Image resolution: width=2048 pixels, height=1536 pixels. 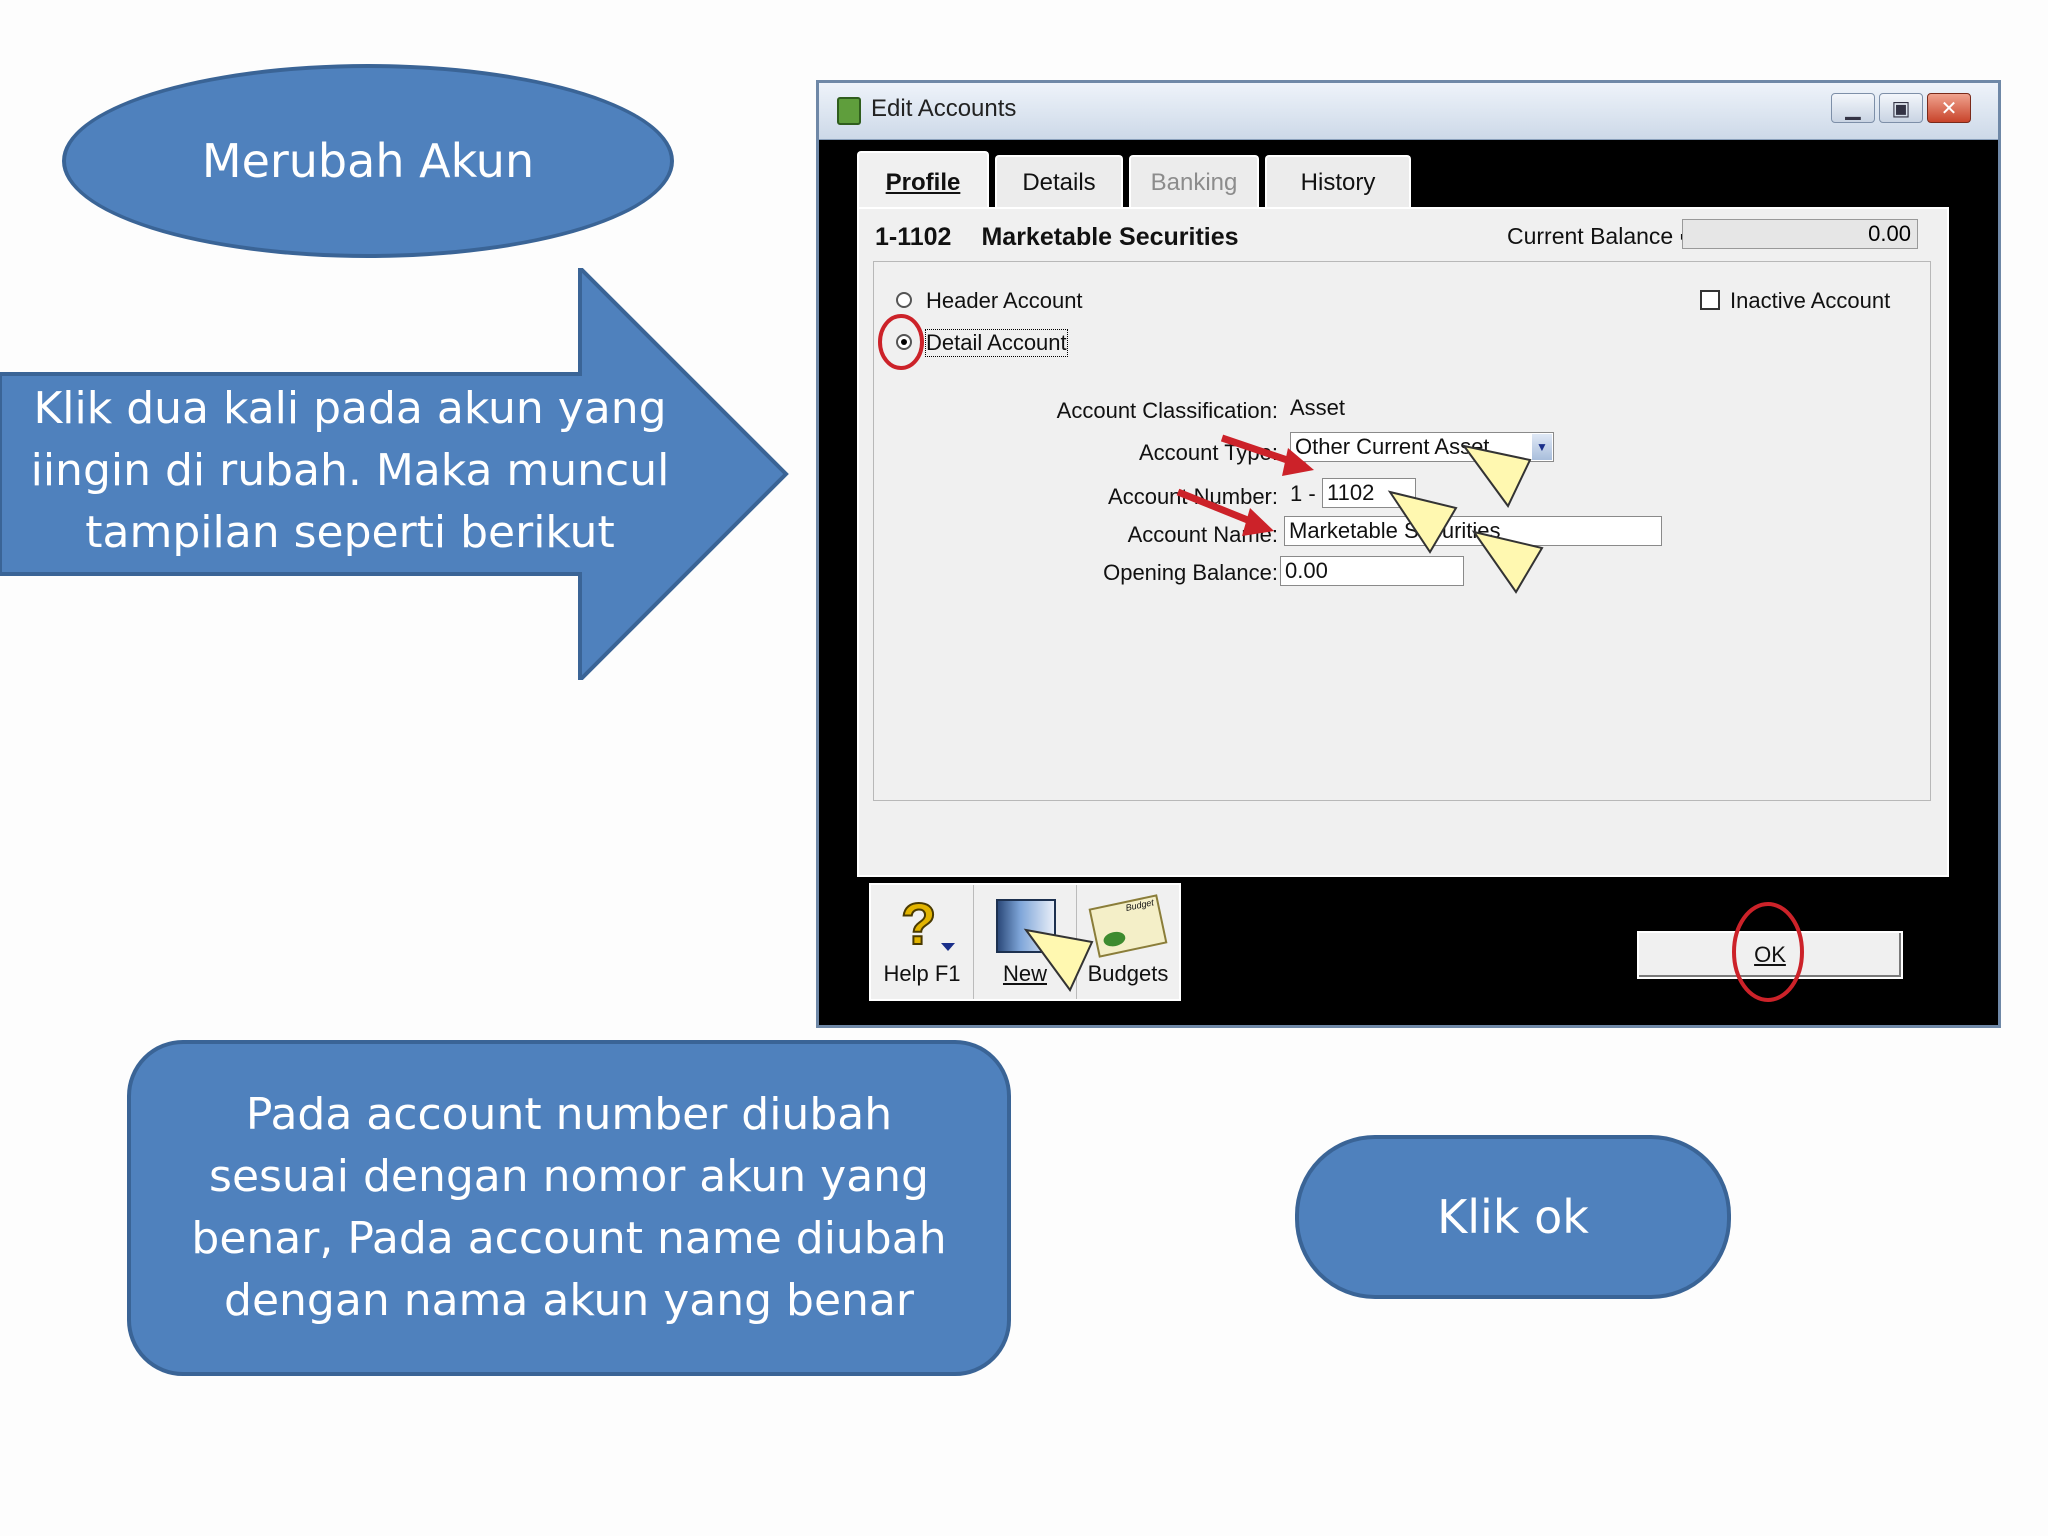 What do you see at coordinates (849, 111) in the screenshot?
I see `app-icon` at bounding box center [849, 111].